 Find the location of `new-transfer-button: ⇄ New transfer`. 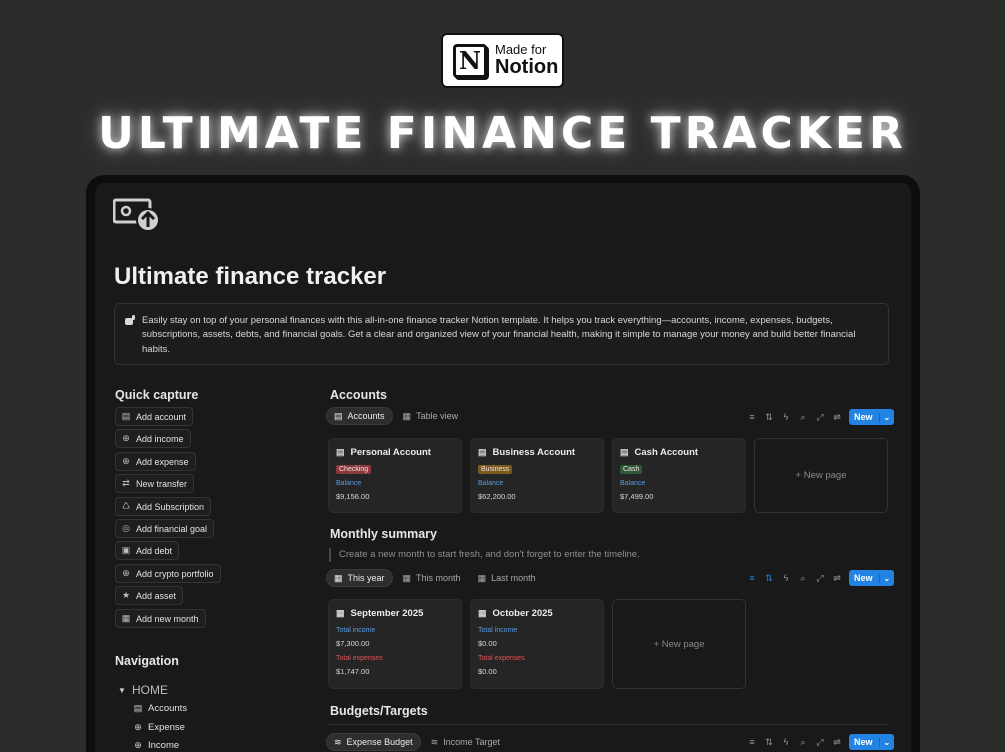

new-transfer-button: ⇄ New transfer is located at coordinates (155, 483).